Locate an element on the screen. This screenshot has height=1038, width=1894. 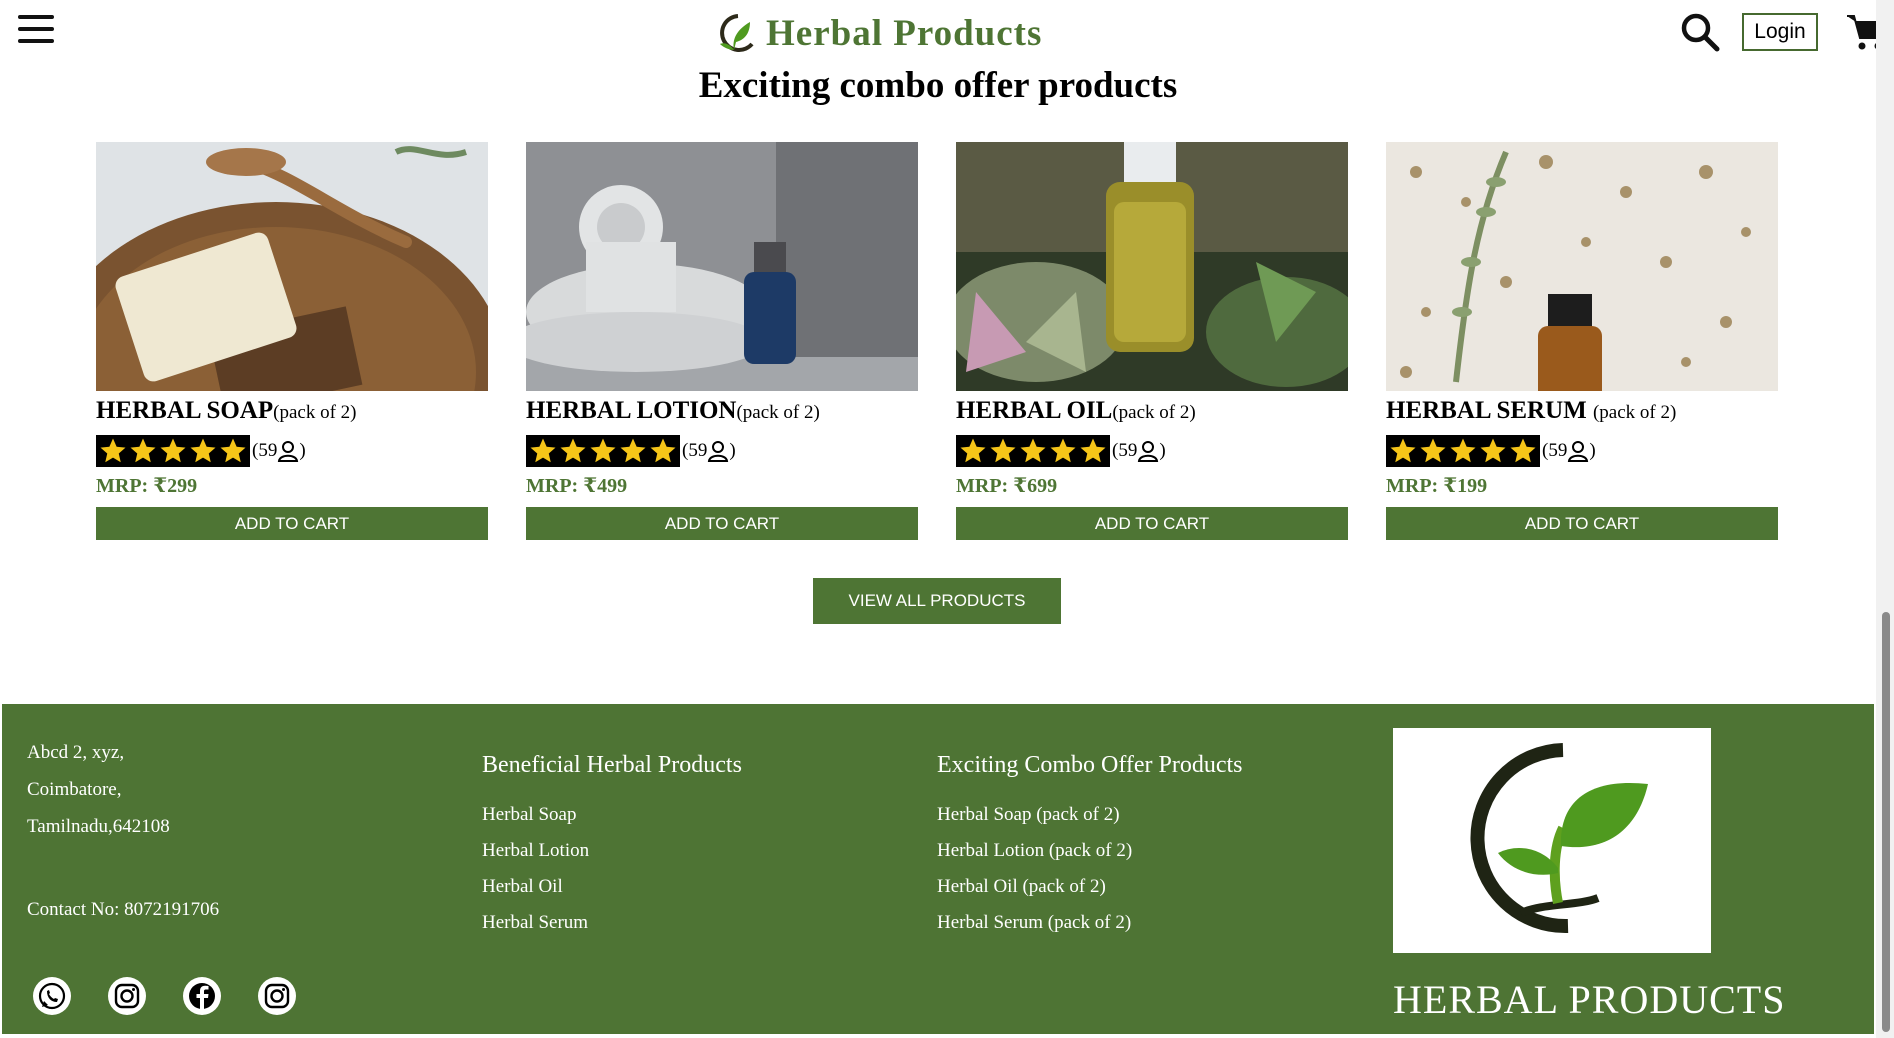
footer-column-title: Exciting Combo Offer Products is located at coordinates (1090, 765).